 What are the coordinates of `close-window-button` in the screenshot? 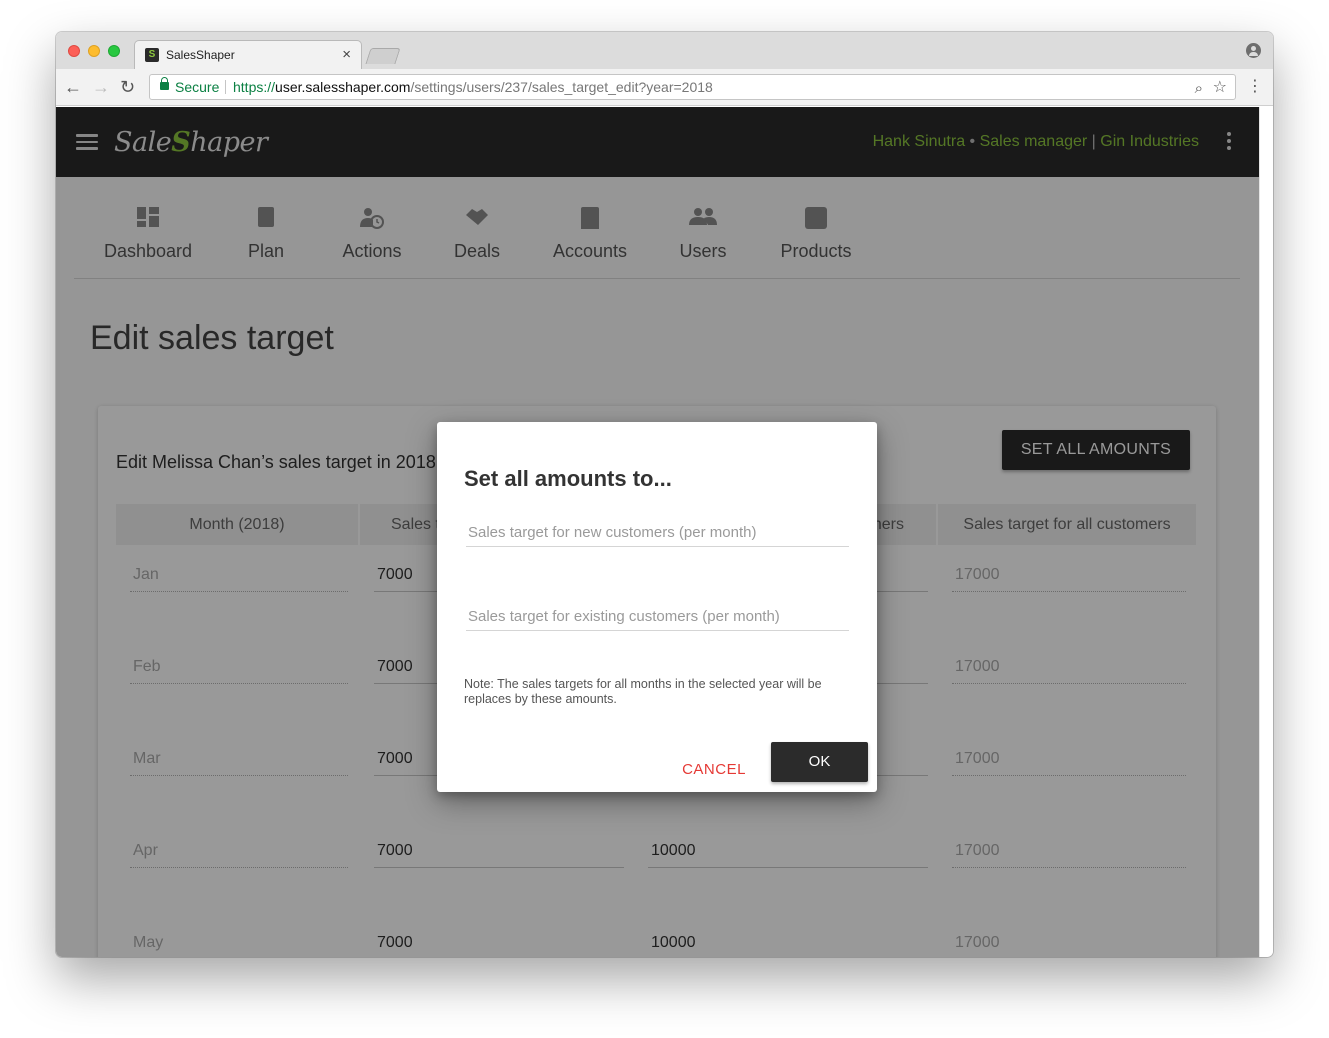 It's located at (74, 51).